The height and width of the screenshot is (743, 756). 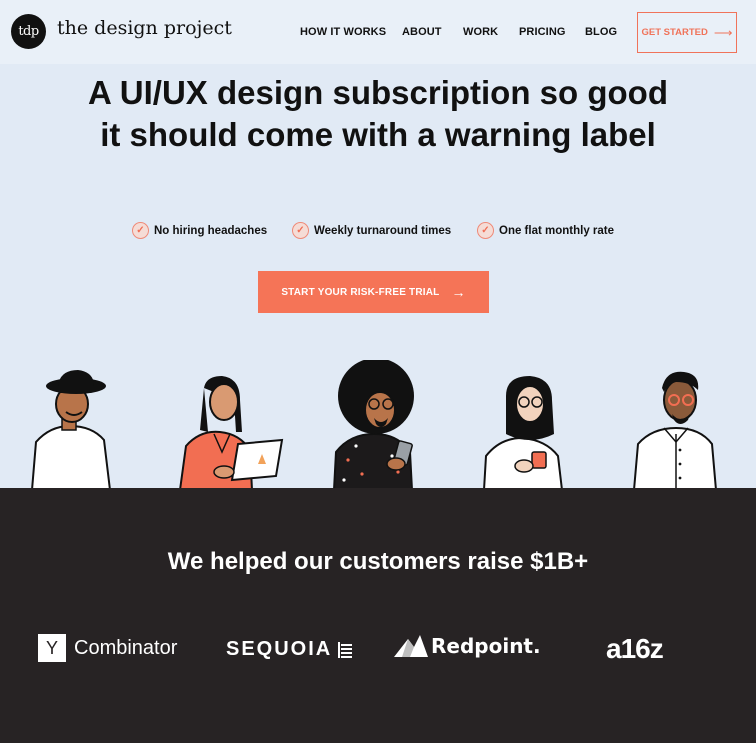 What do you see at coordinates (279, 649) in the screenshot?
I see `sequoia-text: SEQUOIA` at bounding box center [279, 649].